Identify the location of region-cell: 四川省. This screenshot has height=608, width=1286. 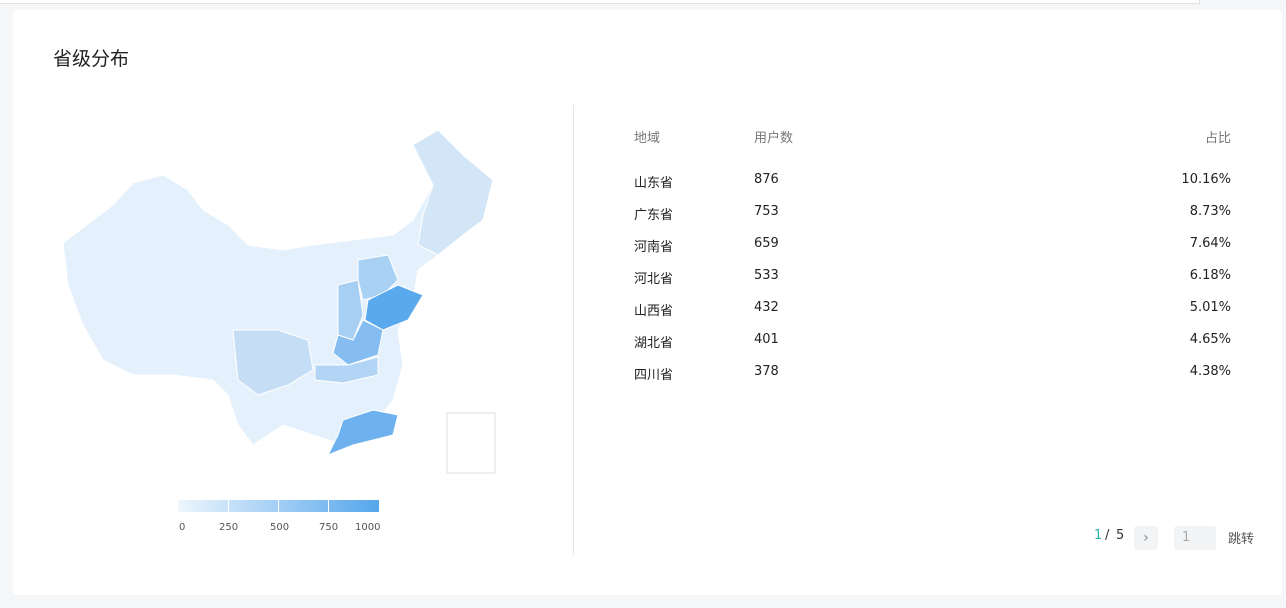
(654, 375).